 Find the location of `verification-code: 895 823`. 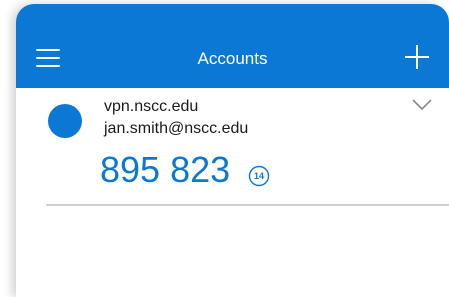

verification-code: 895 823 is located at coordinates (165, 170).